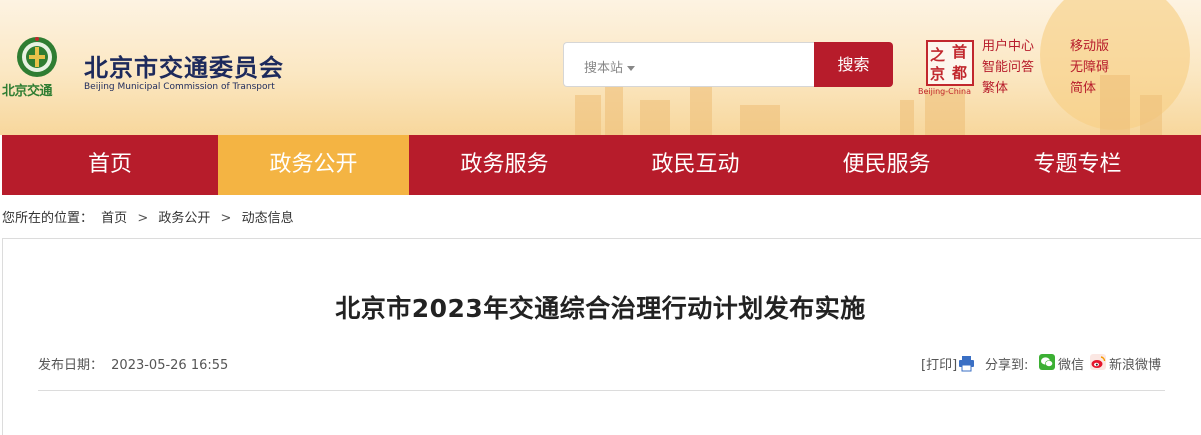 Image resolution: width=1201 pixels, height=435 pixels. What do you see at coordinates (601, 390) in the screenshot?
I see `meta-divider` at bounding box center [601, 390].